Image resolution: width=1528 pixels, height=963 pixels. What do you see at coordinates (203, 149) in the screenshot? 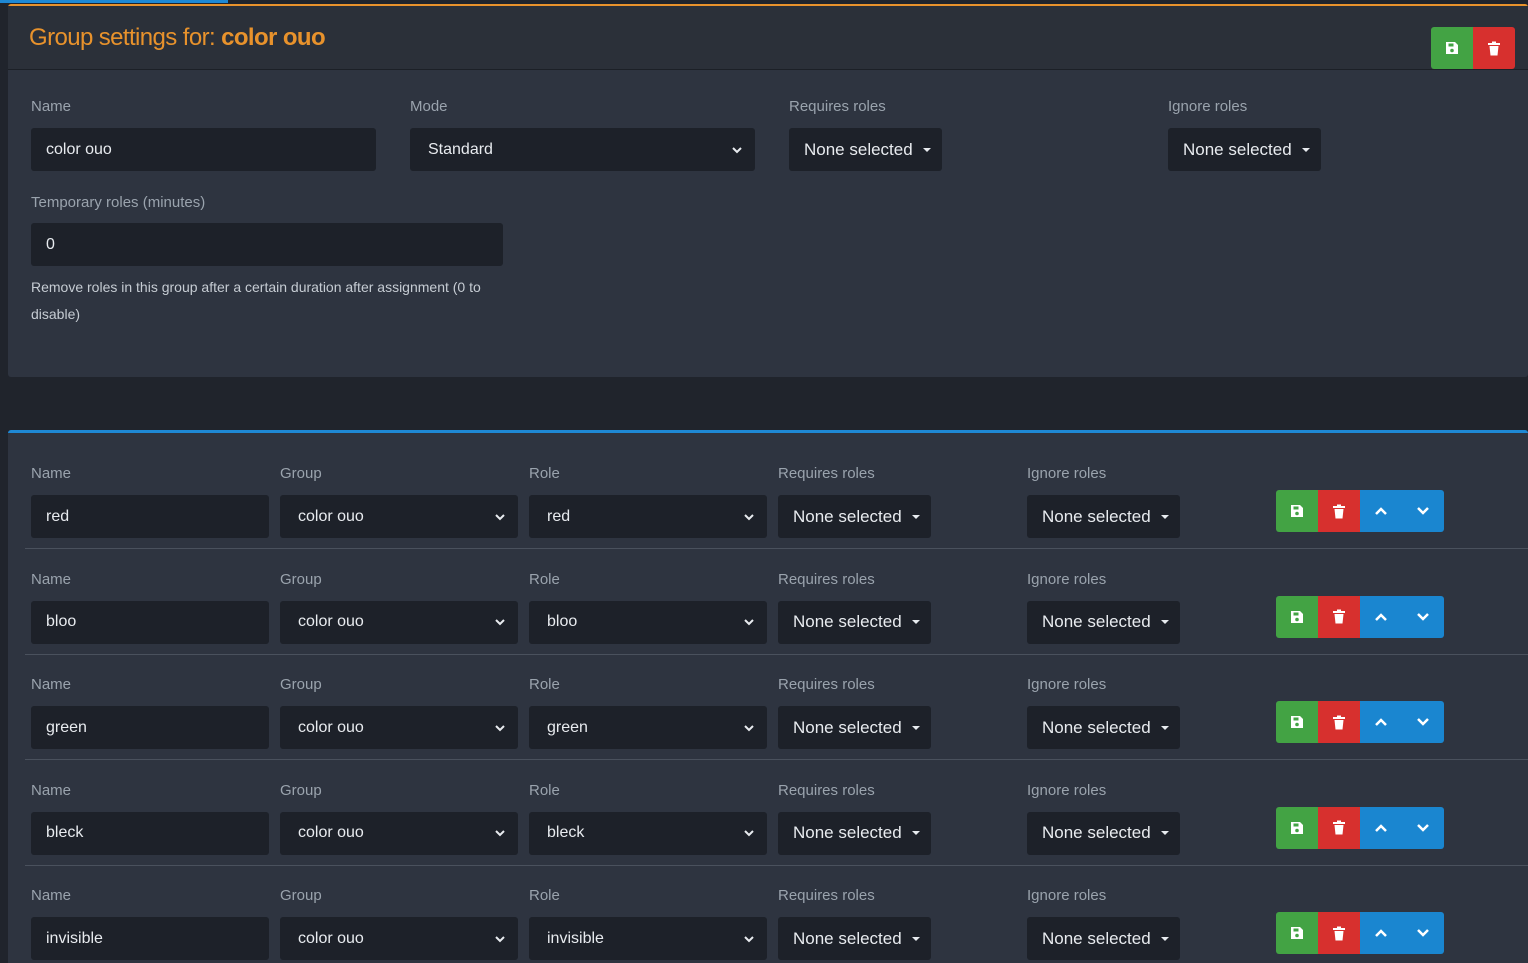
I see `group-name-input: color ouo` at bounding box center [203, 149].